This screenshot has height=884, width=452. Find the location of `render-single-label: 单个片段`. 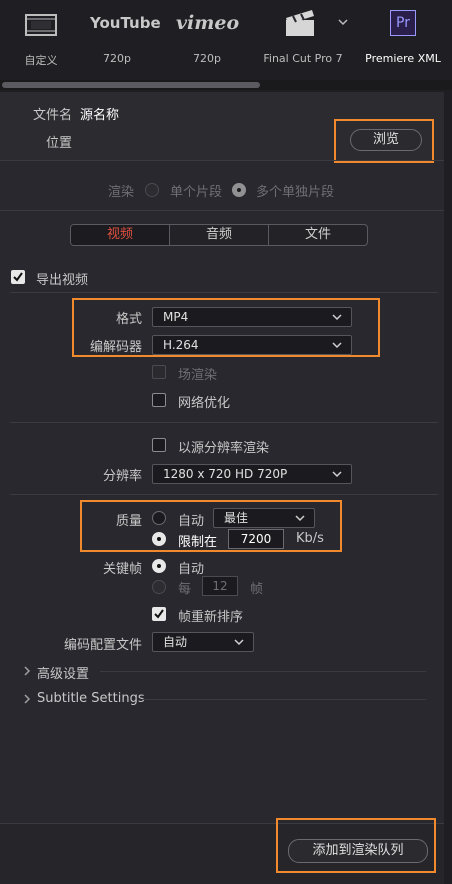

render-single-label: 单个片段 is located at coordinates (196, 192).